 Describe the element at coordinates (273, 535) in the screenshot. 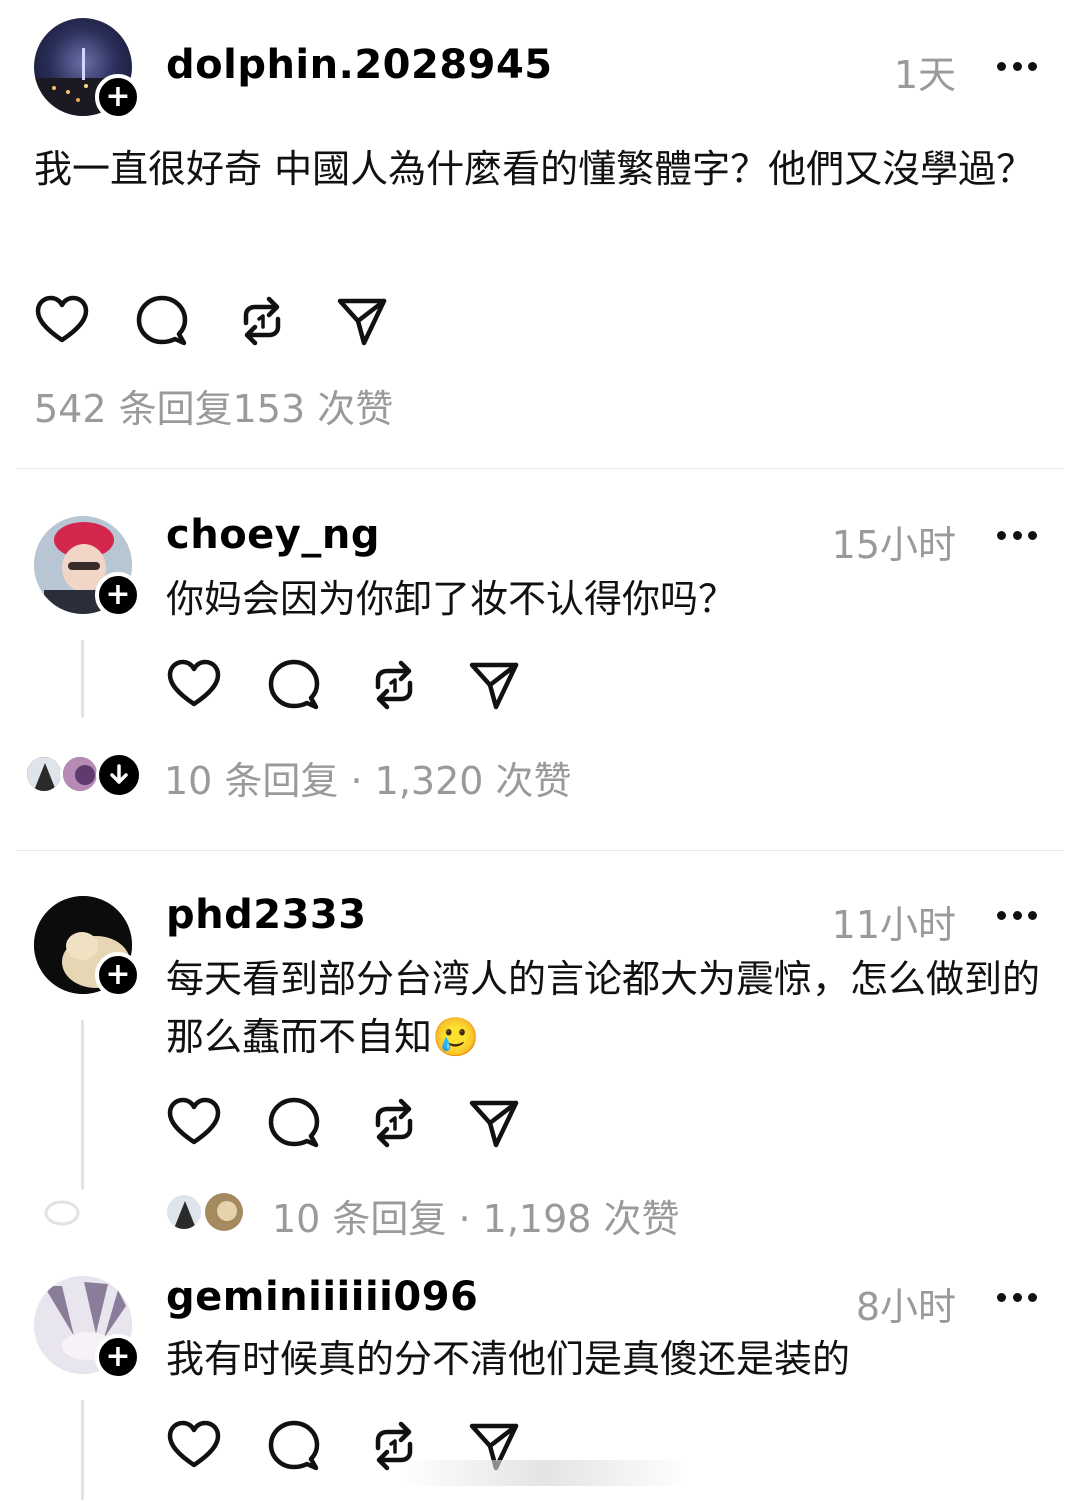

I see `reply-username: choey_ng` at that location.